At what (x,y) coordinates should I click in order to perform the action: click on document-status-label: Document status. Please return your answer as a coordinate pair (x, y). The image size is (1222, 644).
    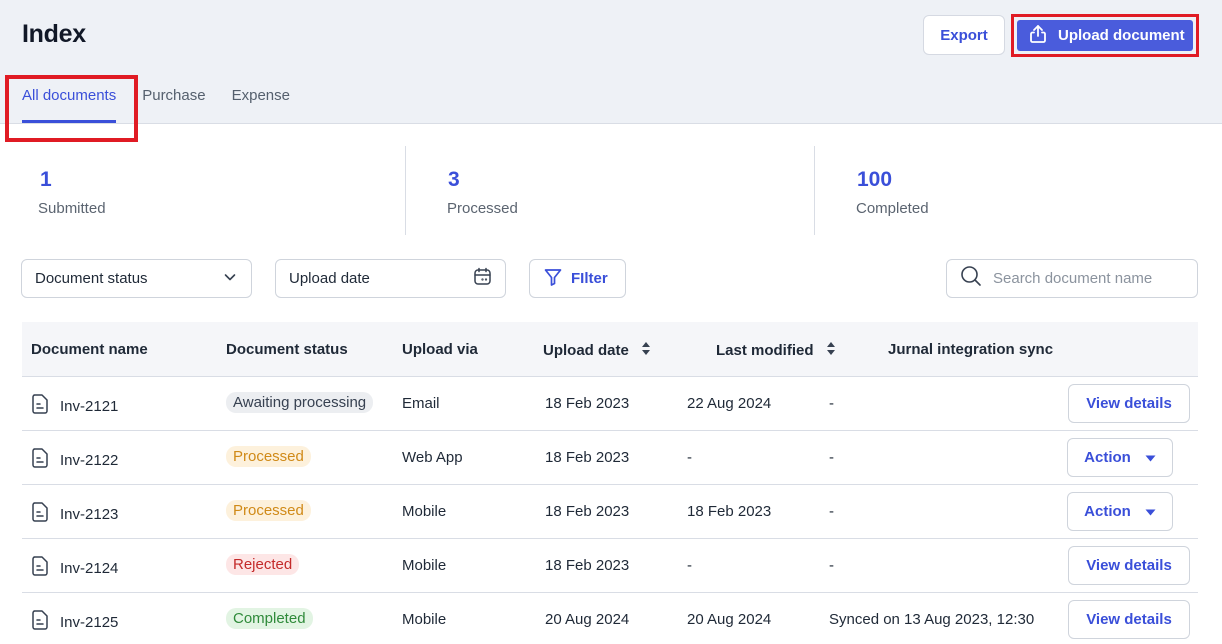
    Looking at the image, I should click on (91, 278).